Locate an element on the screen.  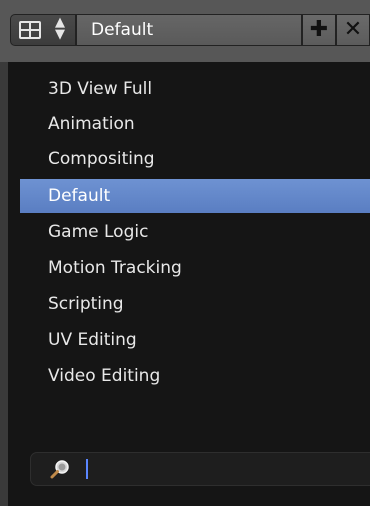
plus-icon: ✚ is located at coordinates (319, 29).